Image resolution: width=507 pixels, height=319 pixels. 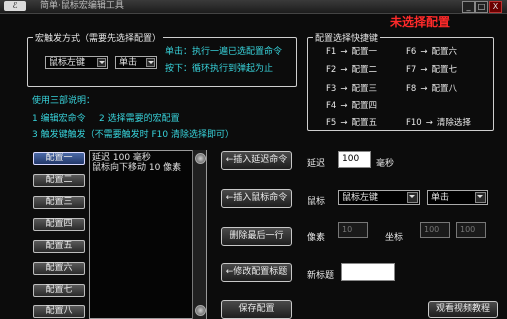 I want to click on shortcut-item: F5 → 配置五, so click(x=351, y=123).